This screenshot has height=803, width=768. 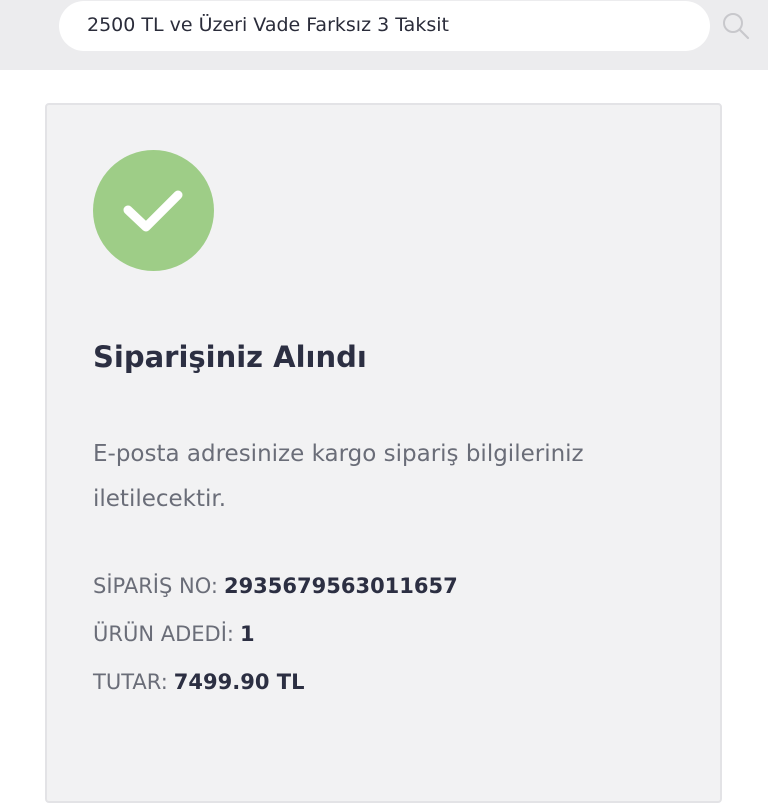 What do you see at coordinates (340, 586) in the screenshot?
I see `order-number-value: 2935679563011657` at bounding box center [340, 586].